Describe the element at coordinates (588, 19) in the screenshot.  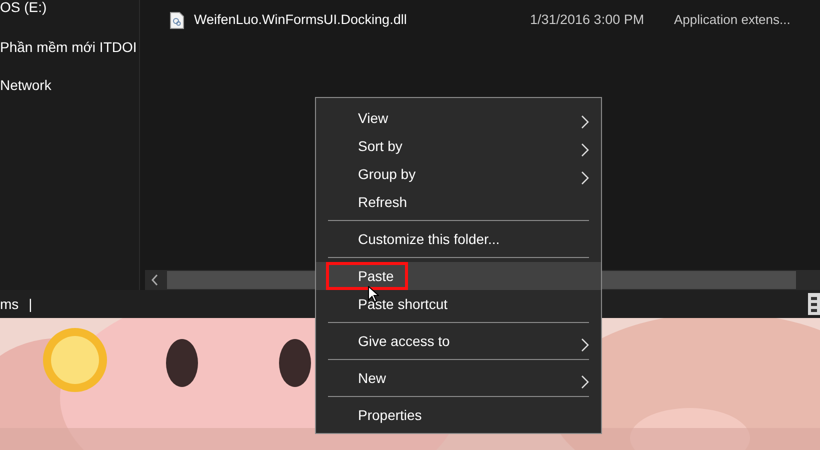
I see `file-date: 1/31/2016 3:00 PM` at that location.